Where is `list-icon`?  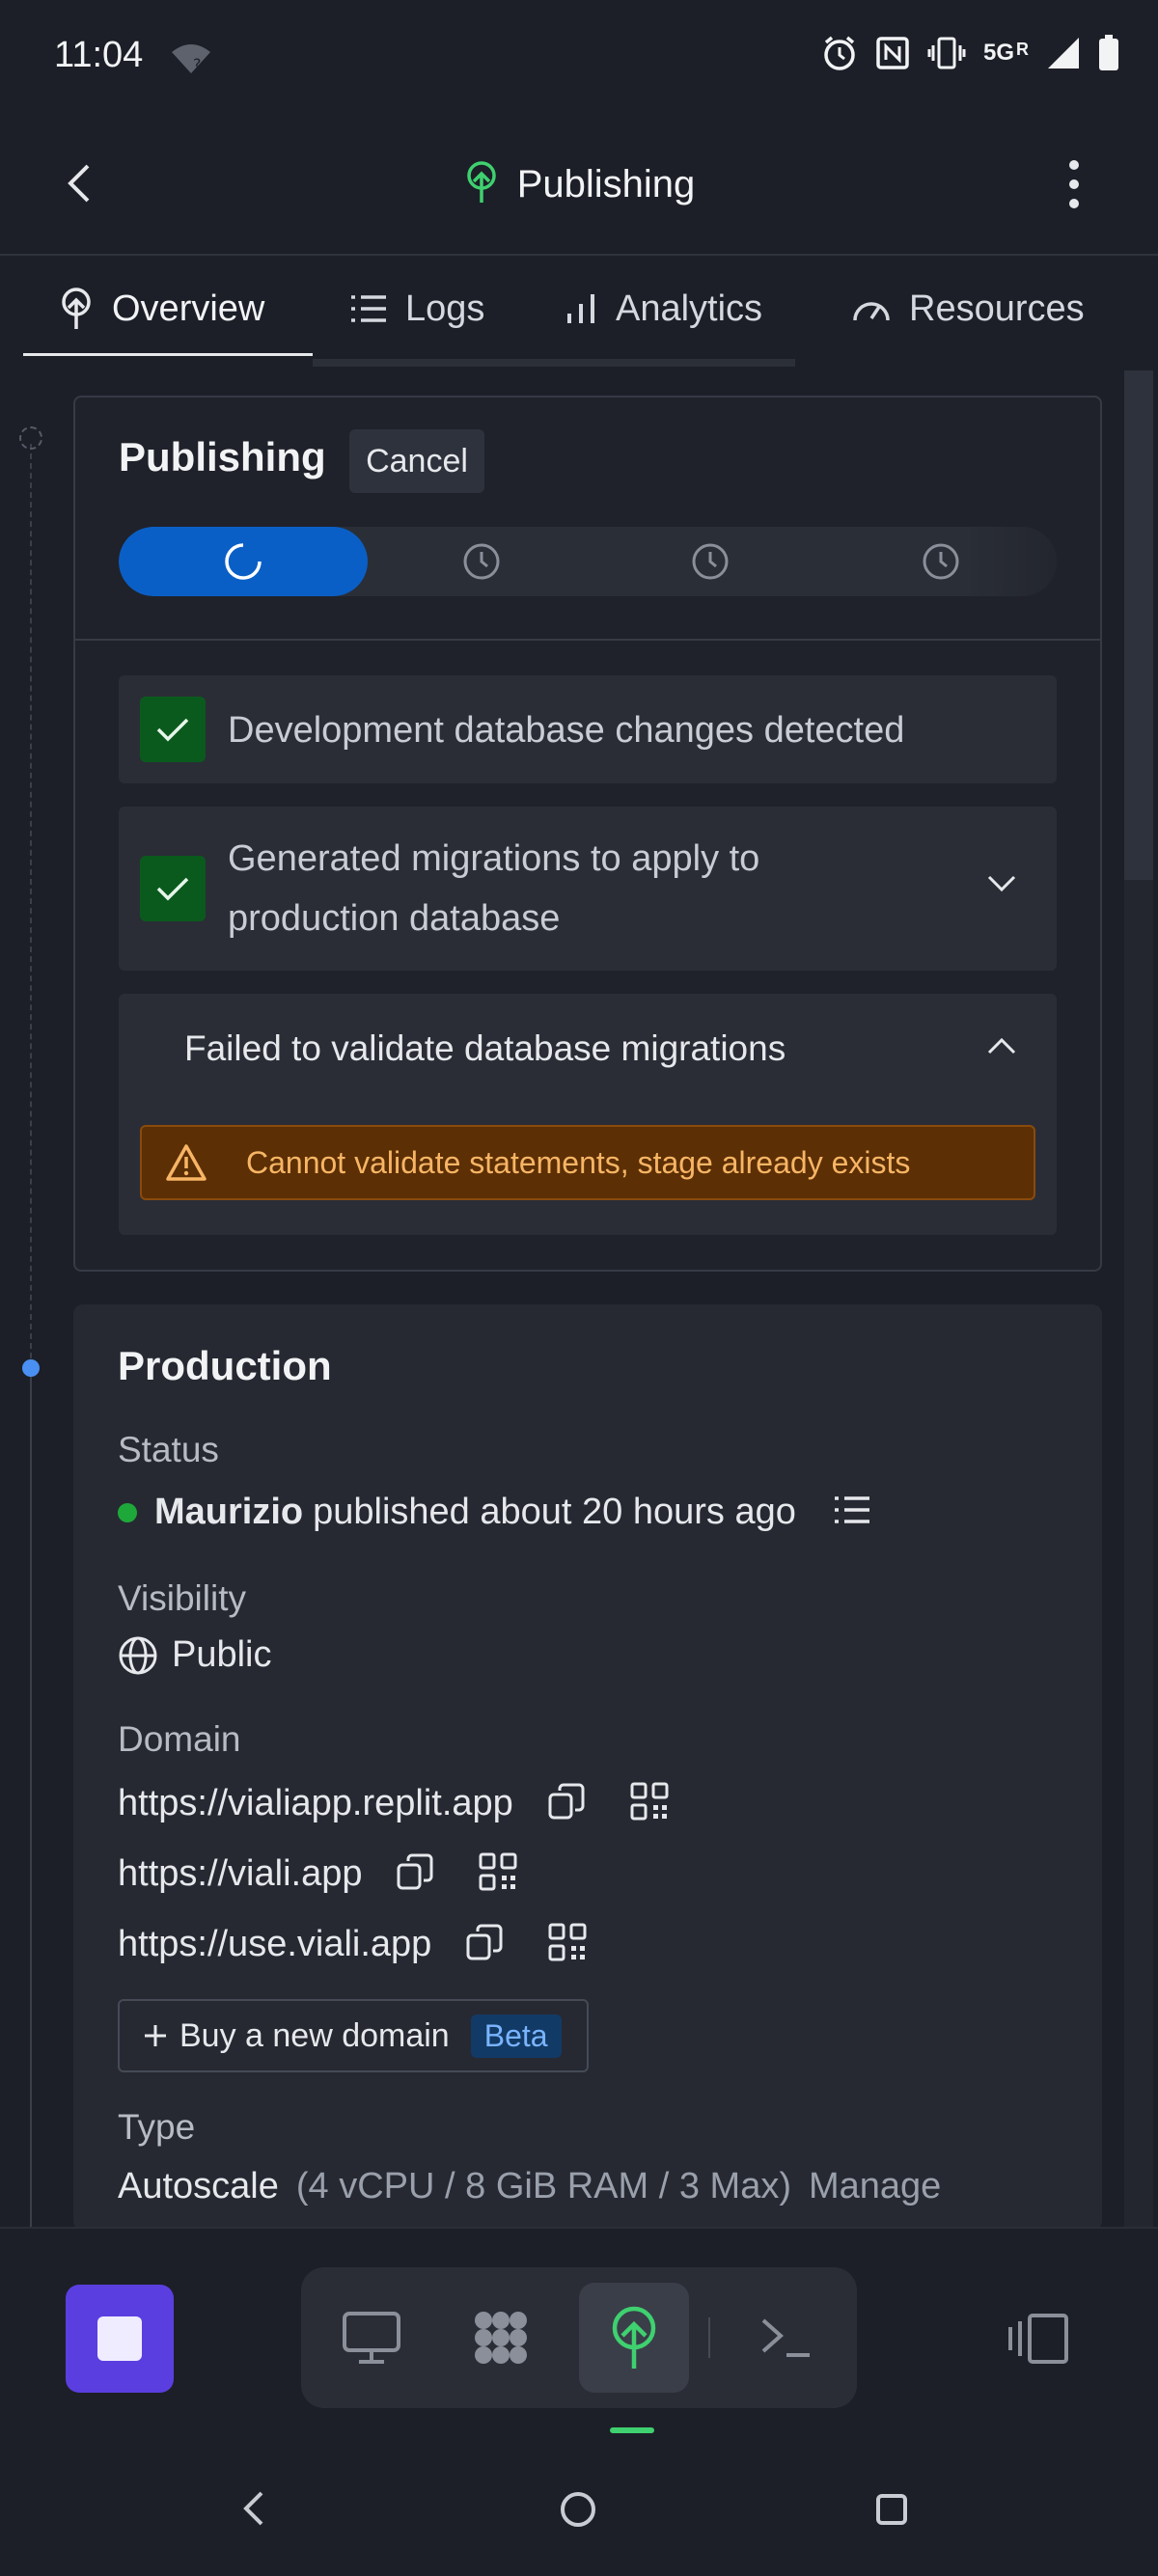
list-icon is located at coordinates (851, 1510).